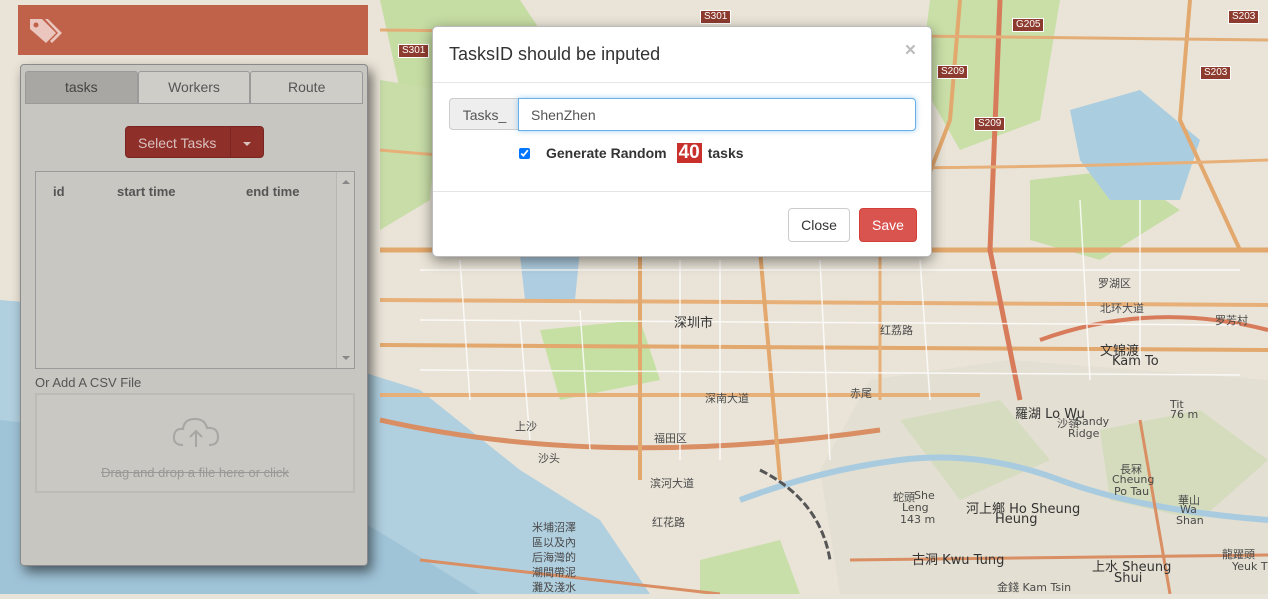  Describe the element at coordinates (819, 225) in the screenshot. I see `close-button: Close` at that location.